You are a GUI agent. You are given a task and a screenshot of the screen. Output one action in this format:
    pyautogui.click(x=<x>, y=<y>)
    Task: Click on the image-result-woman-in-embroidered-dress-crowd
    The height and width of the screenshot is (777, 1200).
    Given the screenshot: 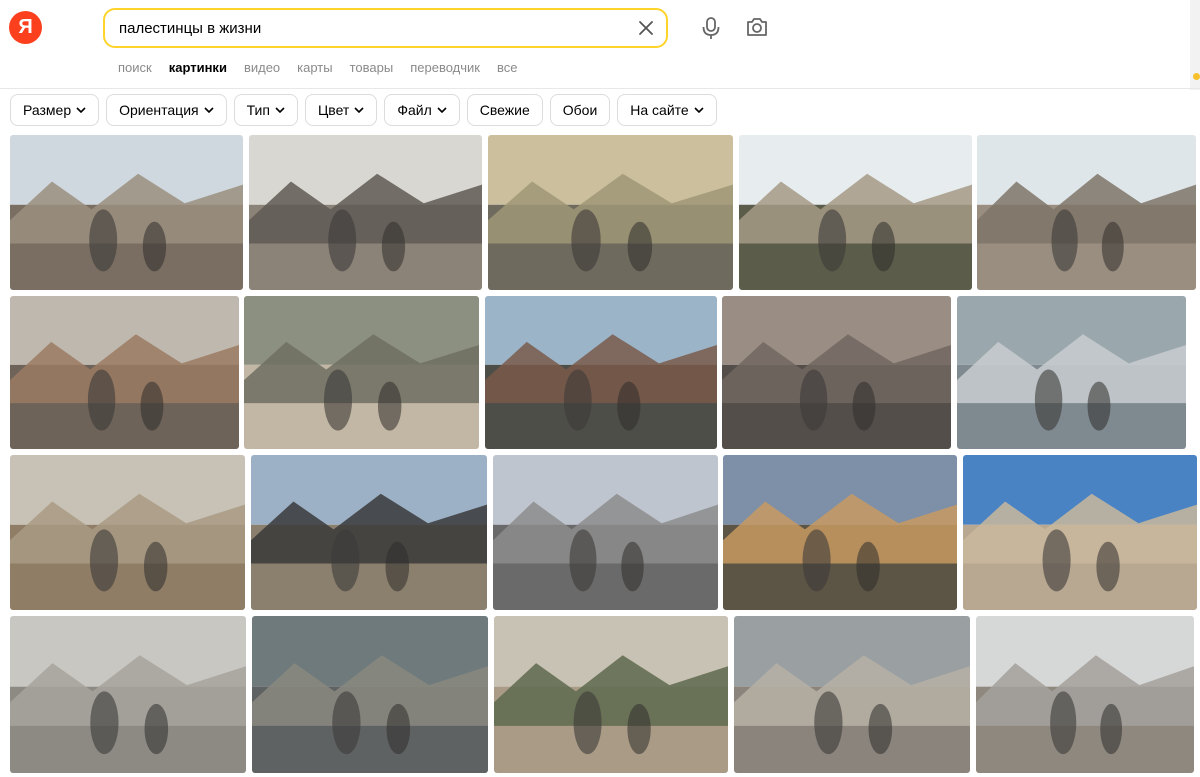 What is the action you would take?
    pyautogui.click(x=124, y=372)
    